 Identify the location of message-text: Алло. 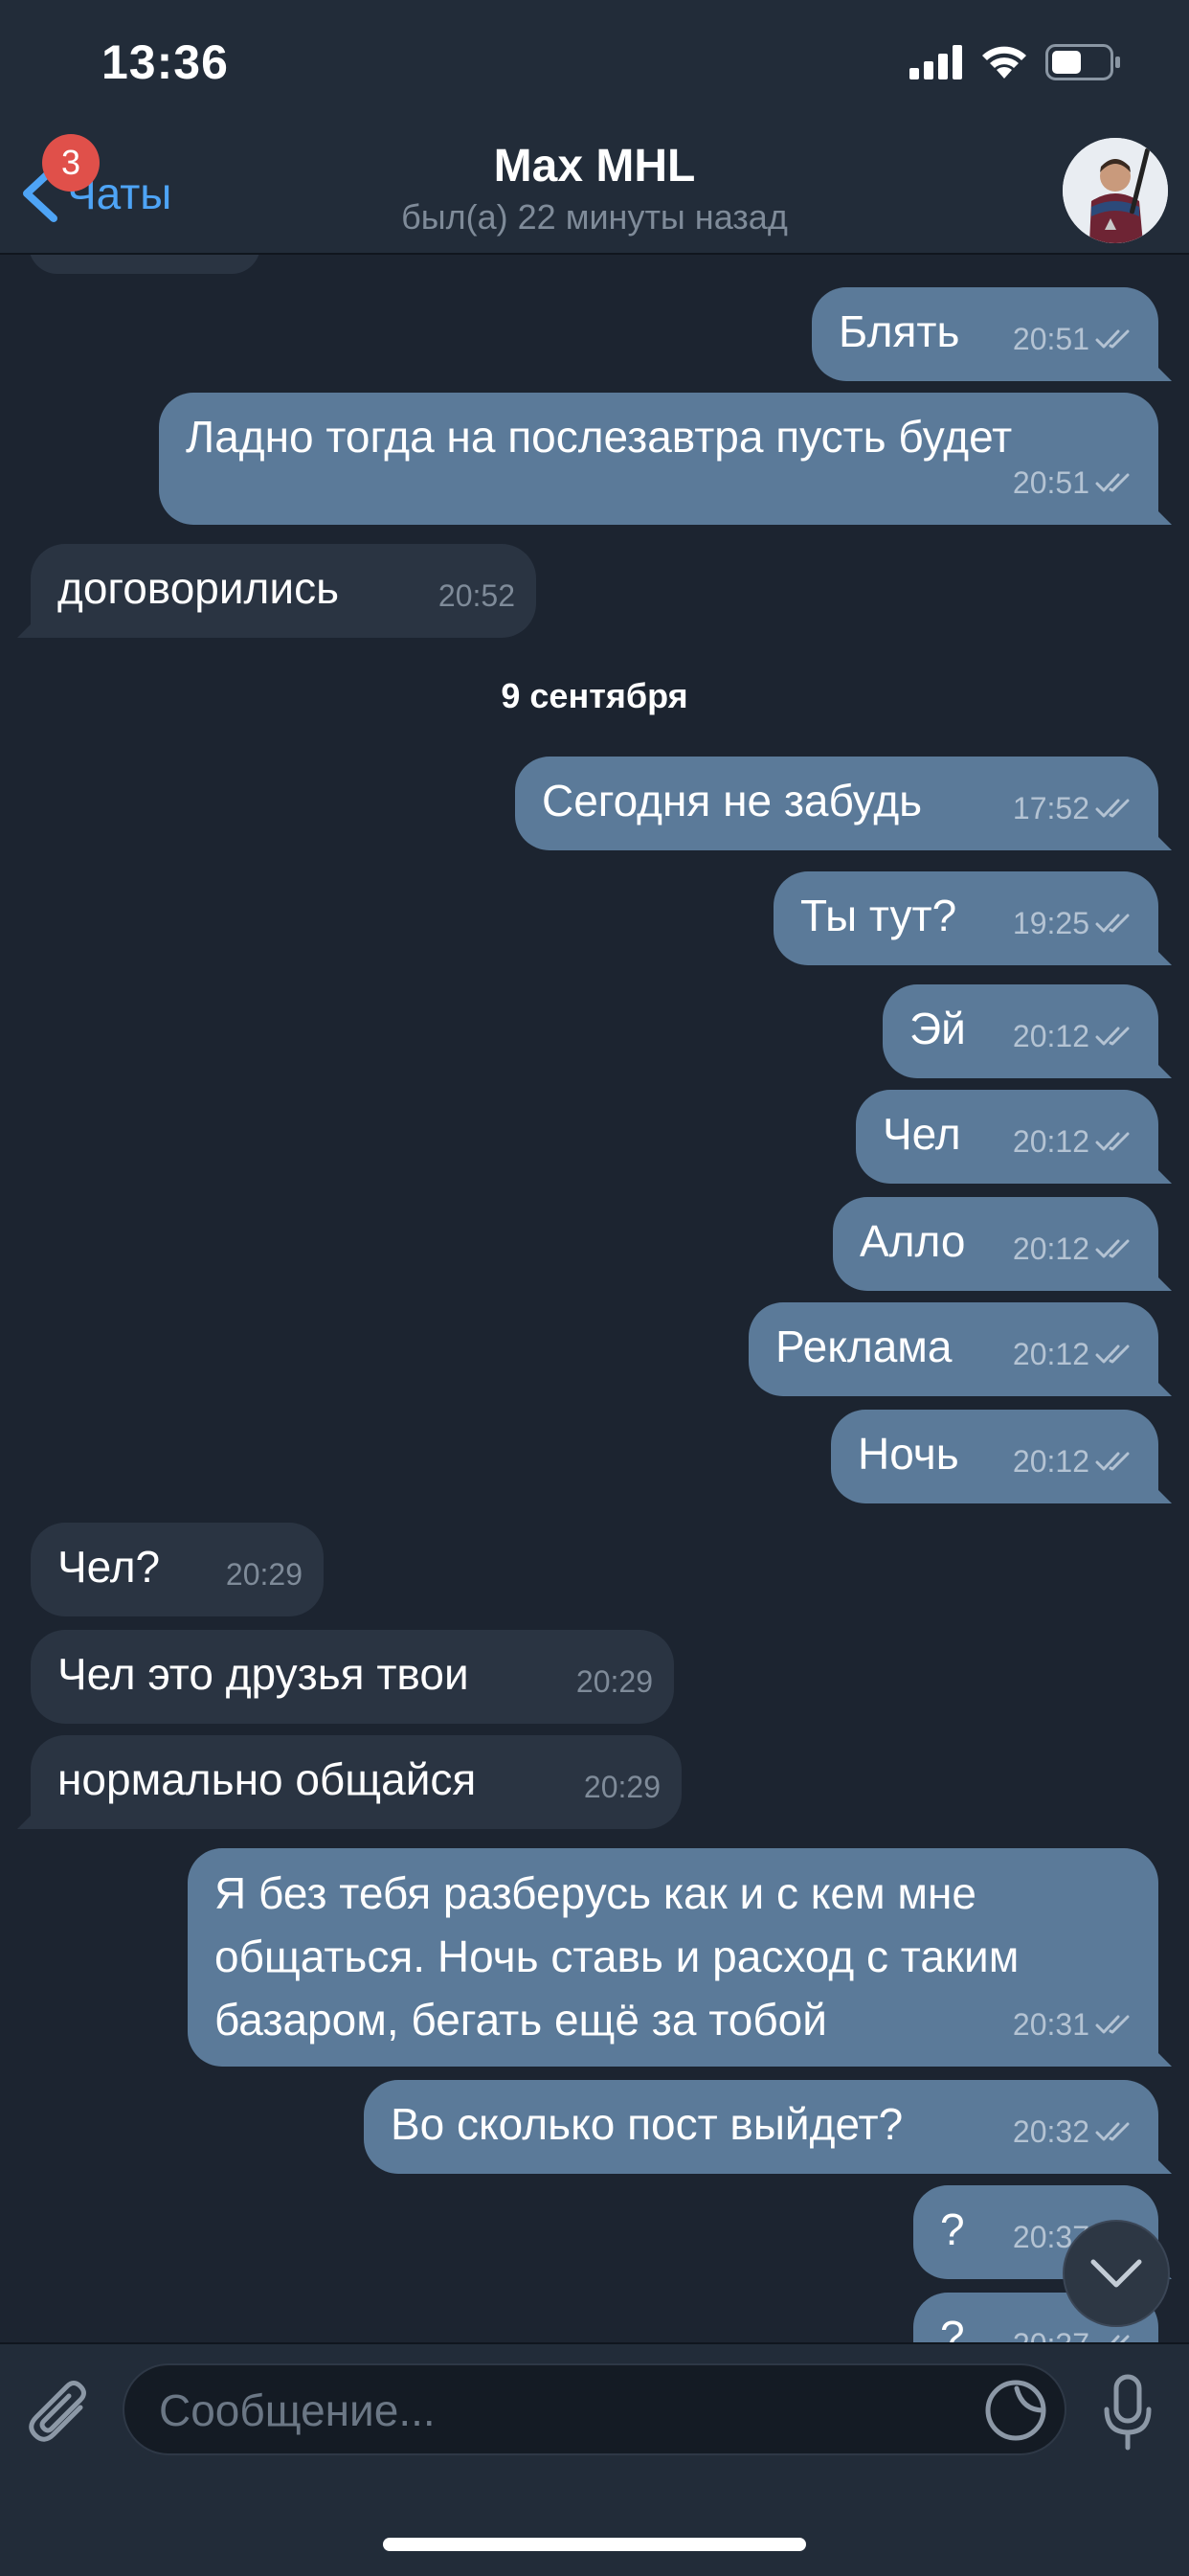
(913, 1241).